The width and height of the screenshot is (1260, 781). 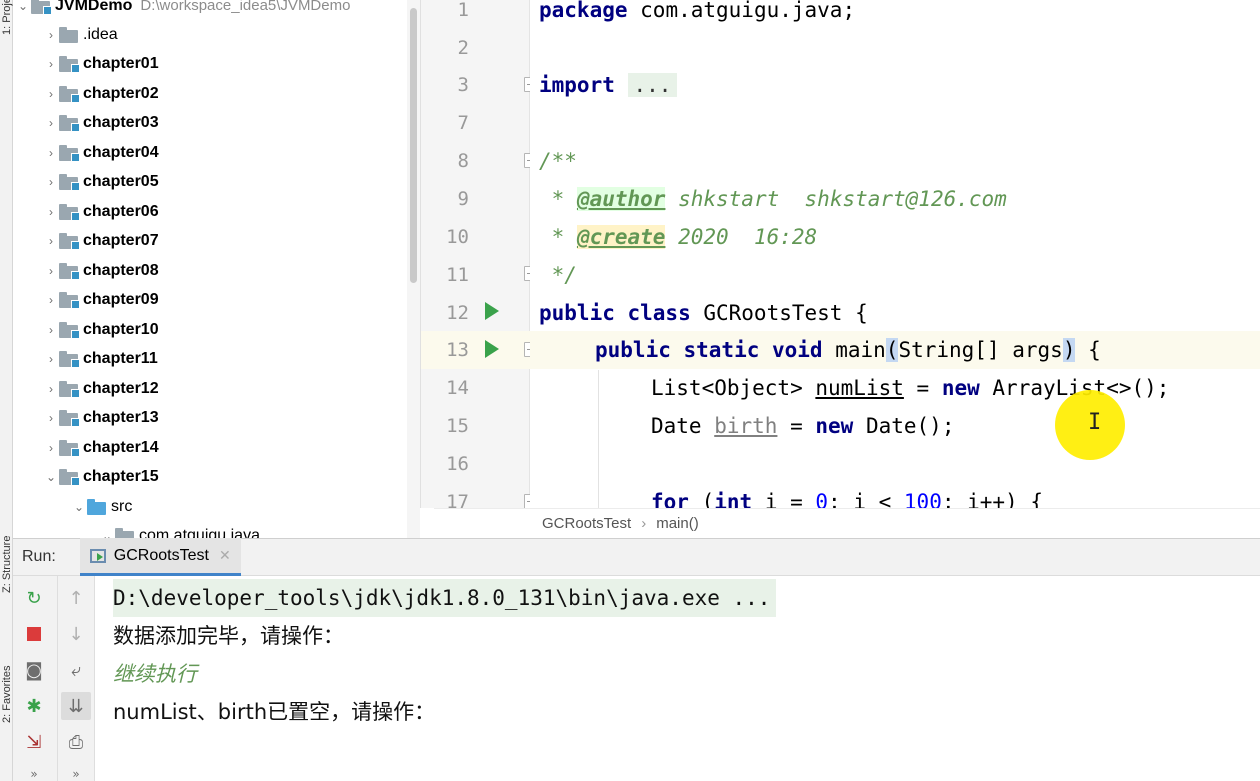 I want to click on tree-item-src: ⌄ src, so click(x=245, y=506).